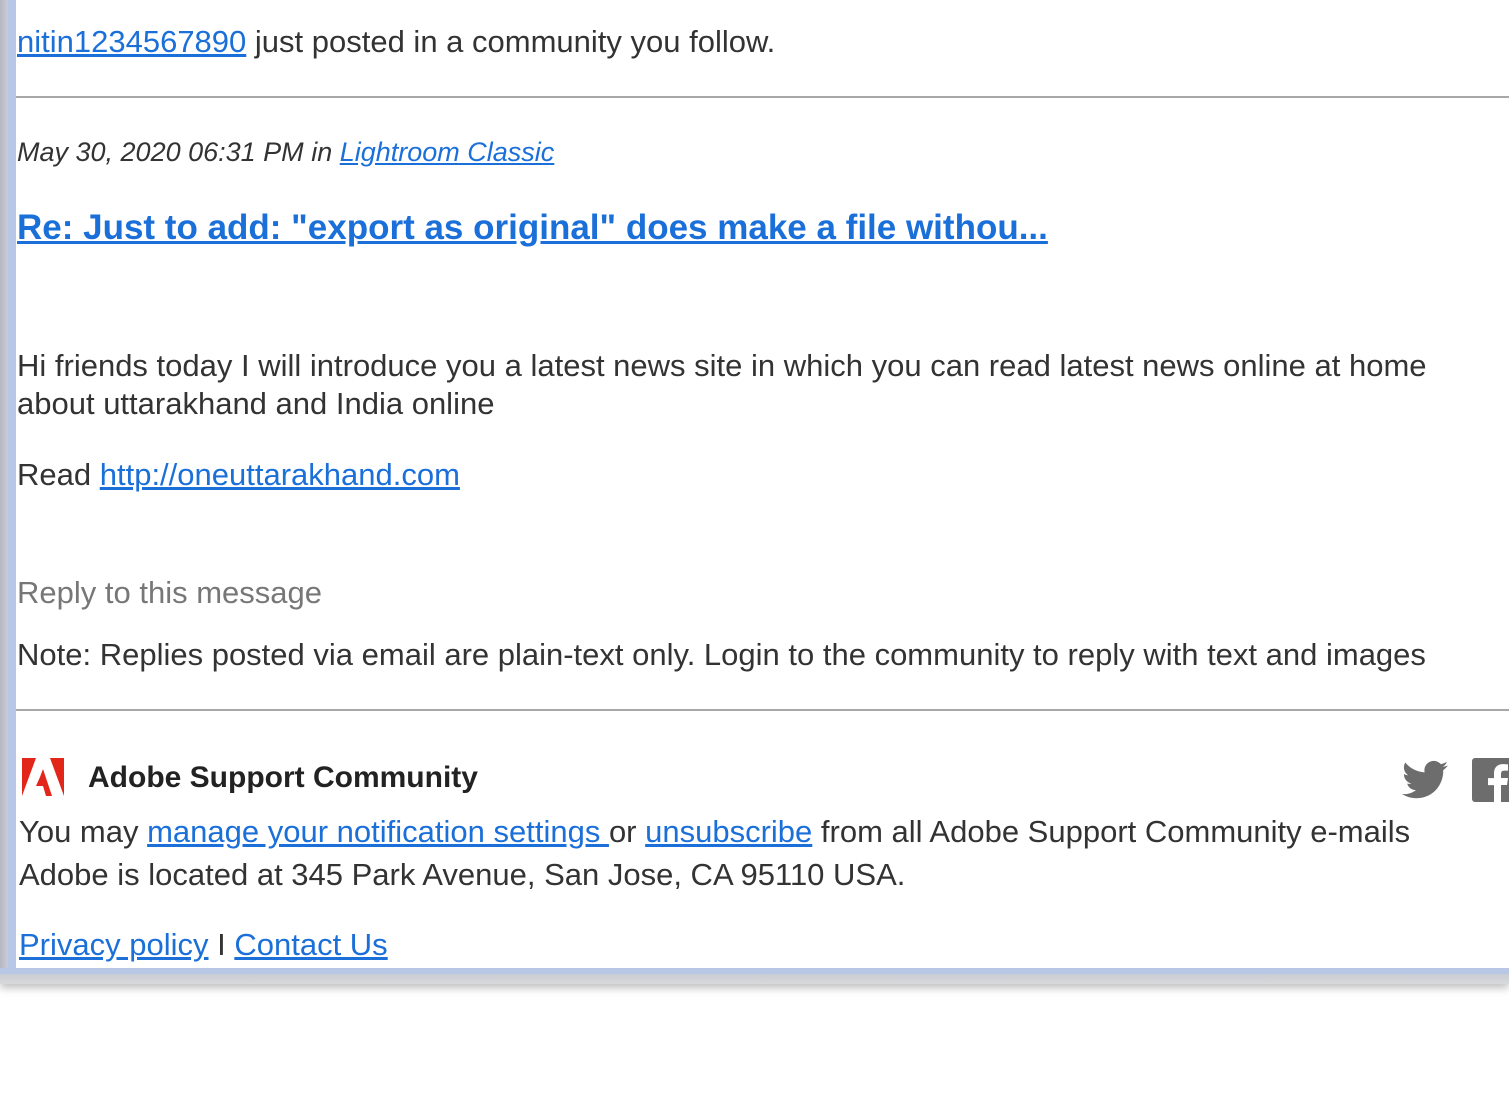 The height and width of the screenshot is (1118, 1509). What do you see at coordinates (131, 41) in the screenshot?
I see `author-link: nitin1234567890` at bounding box center [131, 41].